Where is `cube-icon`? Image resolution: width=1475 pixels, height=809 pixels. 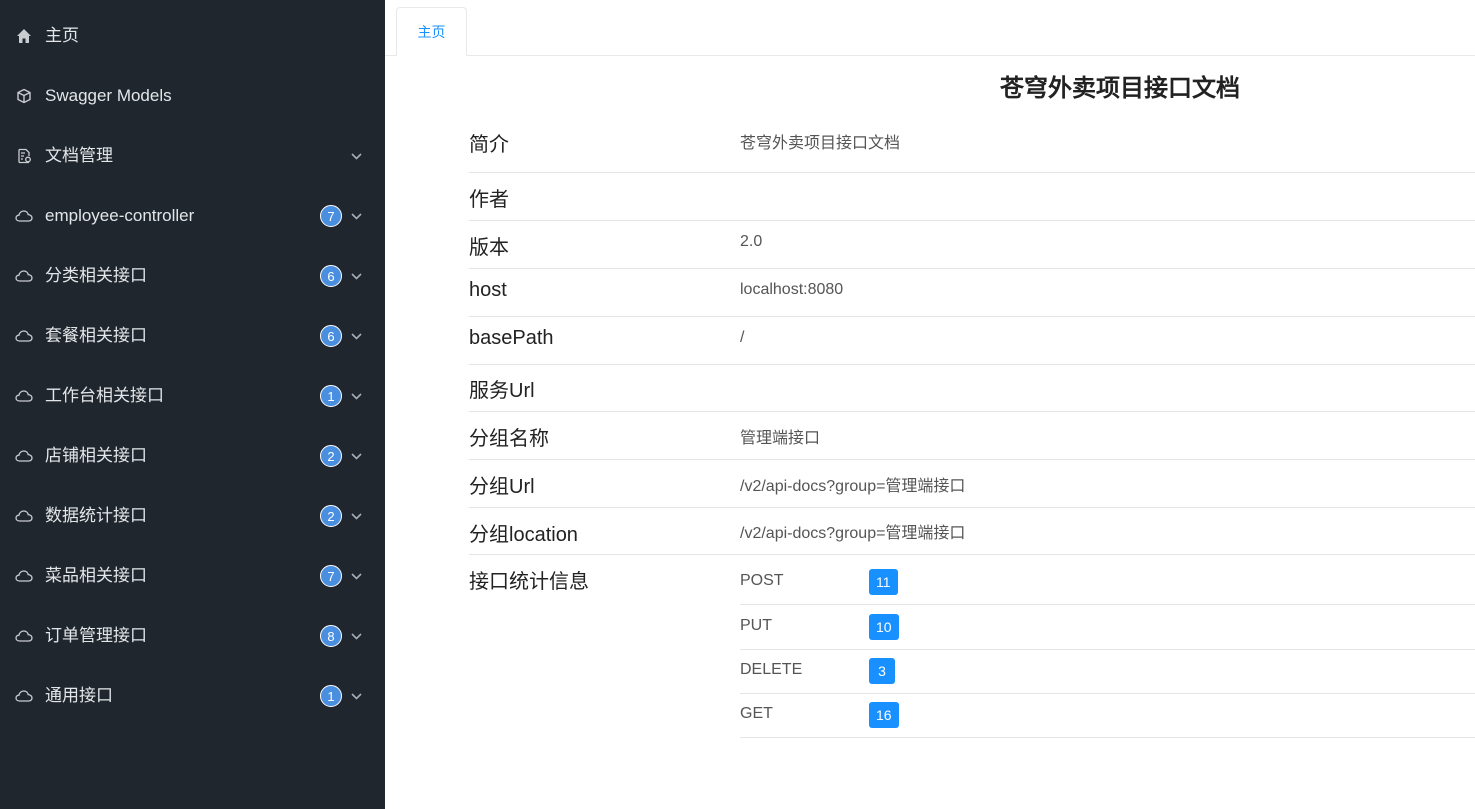 cube-icon is located at coordinates (24, 96).